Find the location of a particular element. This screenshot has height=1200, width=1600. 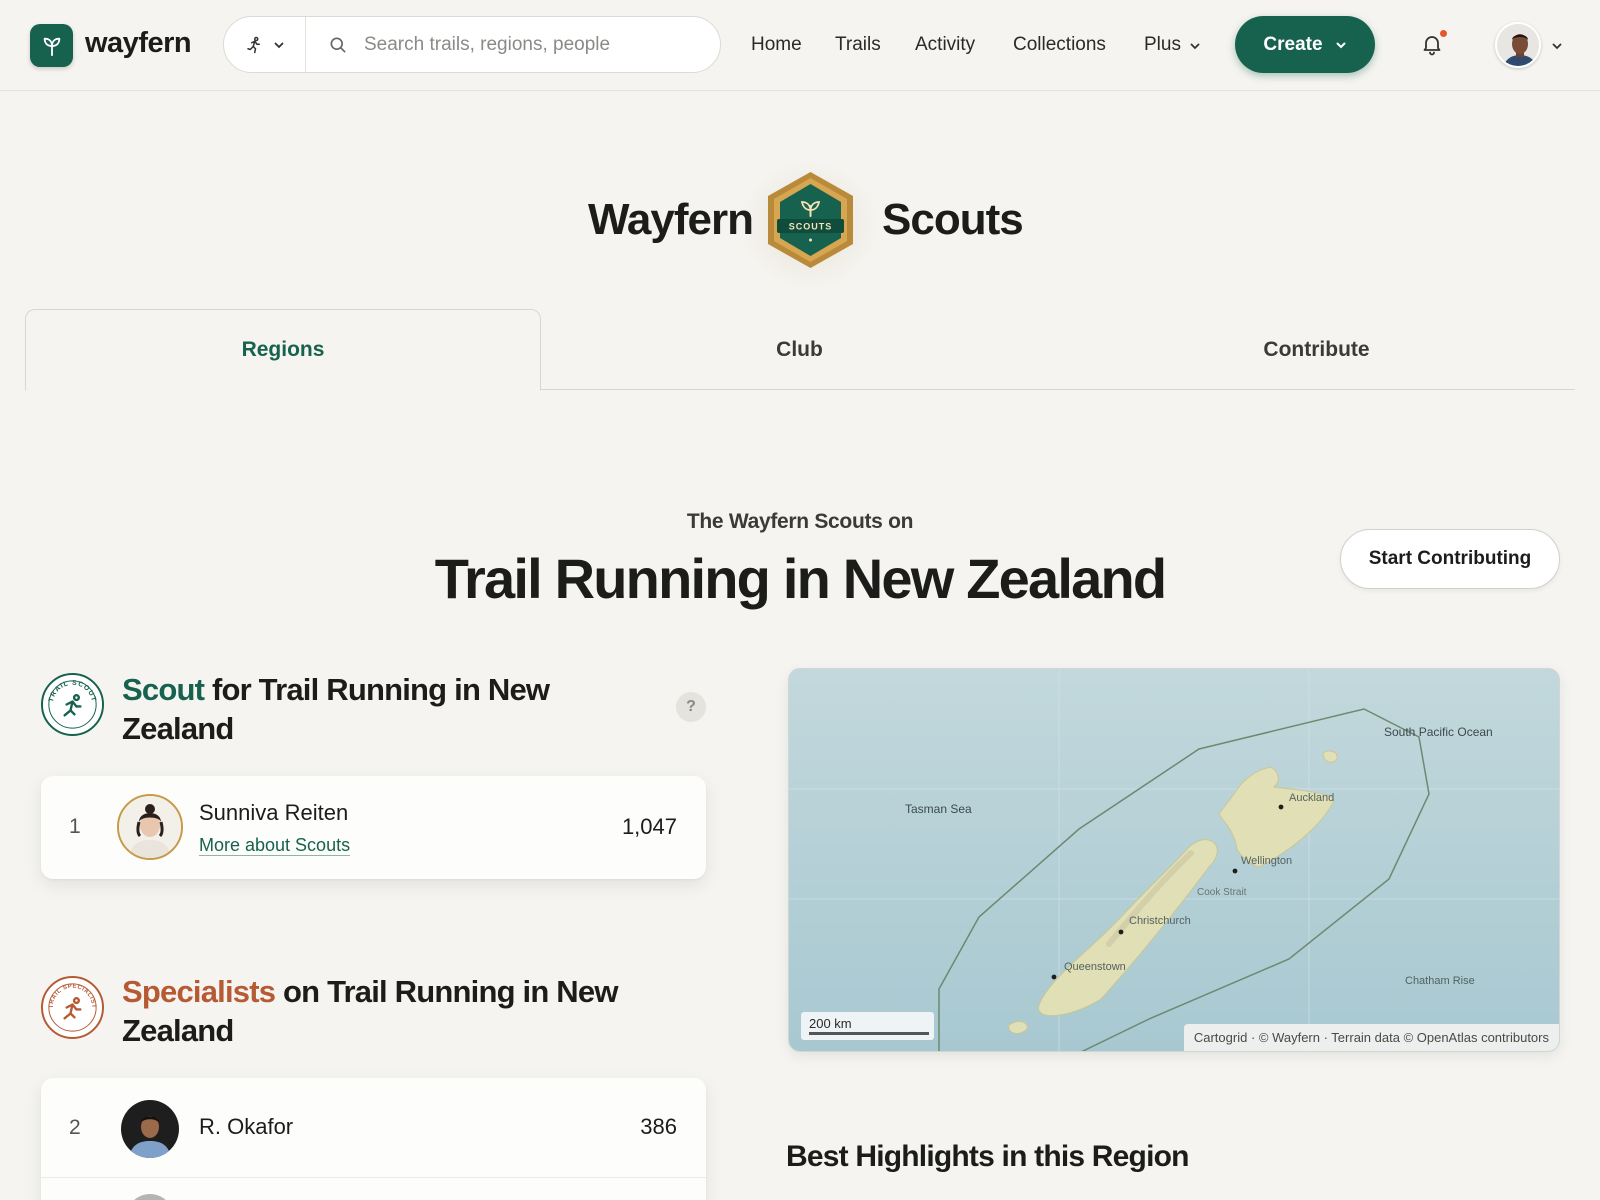

score-value: 386 is located at coordinates (658, 1126).